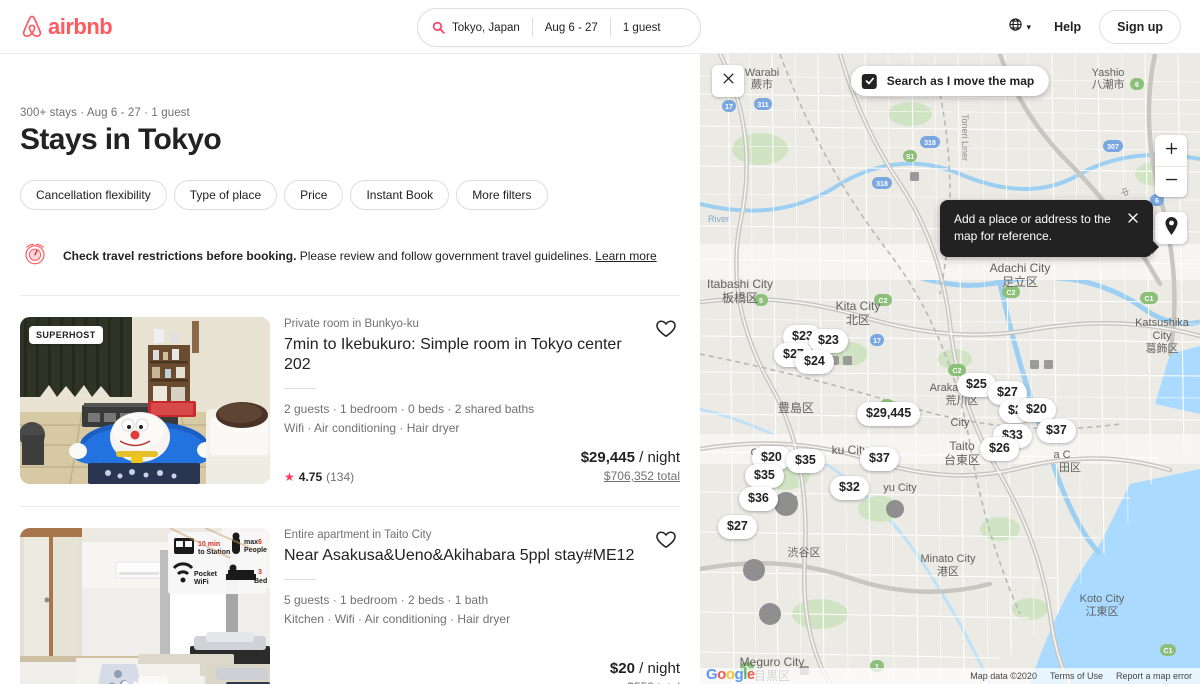 The height and width of the screenshot is (684, 1200). Describe the element at coordinates (762, 73) in the screenshot. I see `svg-text: Warabi` at that location.